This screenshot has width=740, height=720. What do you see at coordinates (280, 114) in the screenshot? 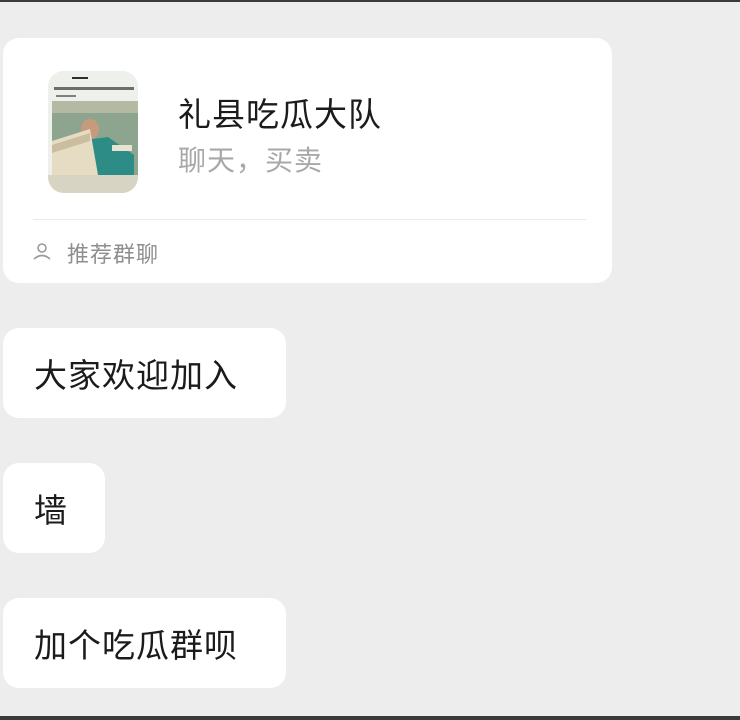
I see `group-name: 礼县吃瓜大队` at bounding box center [280, 114].